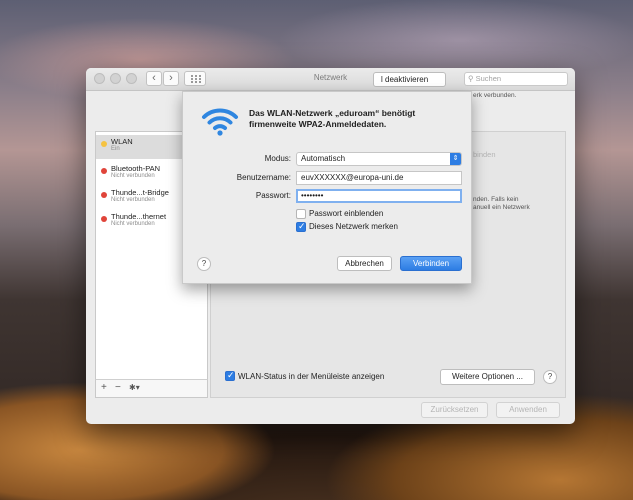  What do you see at coordinates (104, 387) in the screenshot?
I see `add-service-button: +` at bounding box center [104, 387].